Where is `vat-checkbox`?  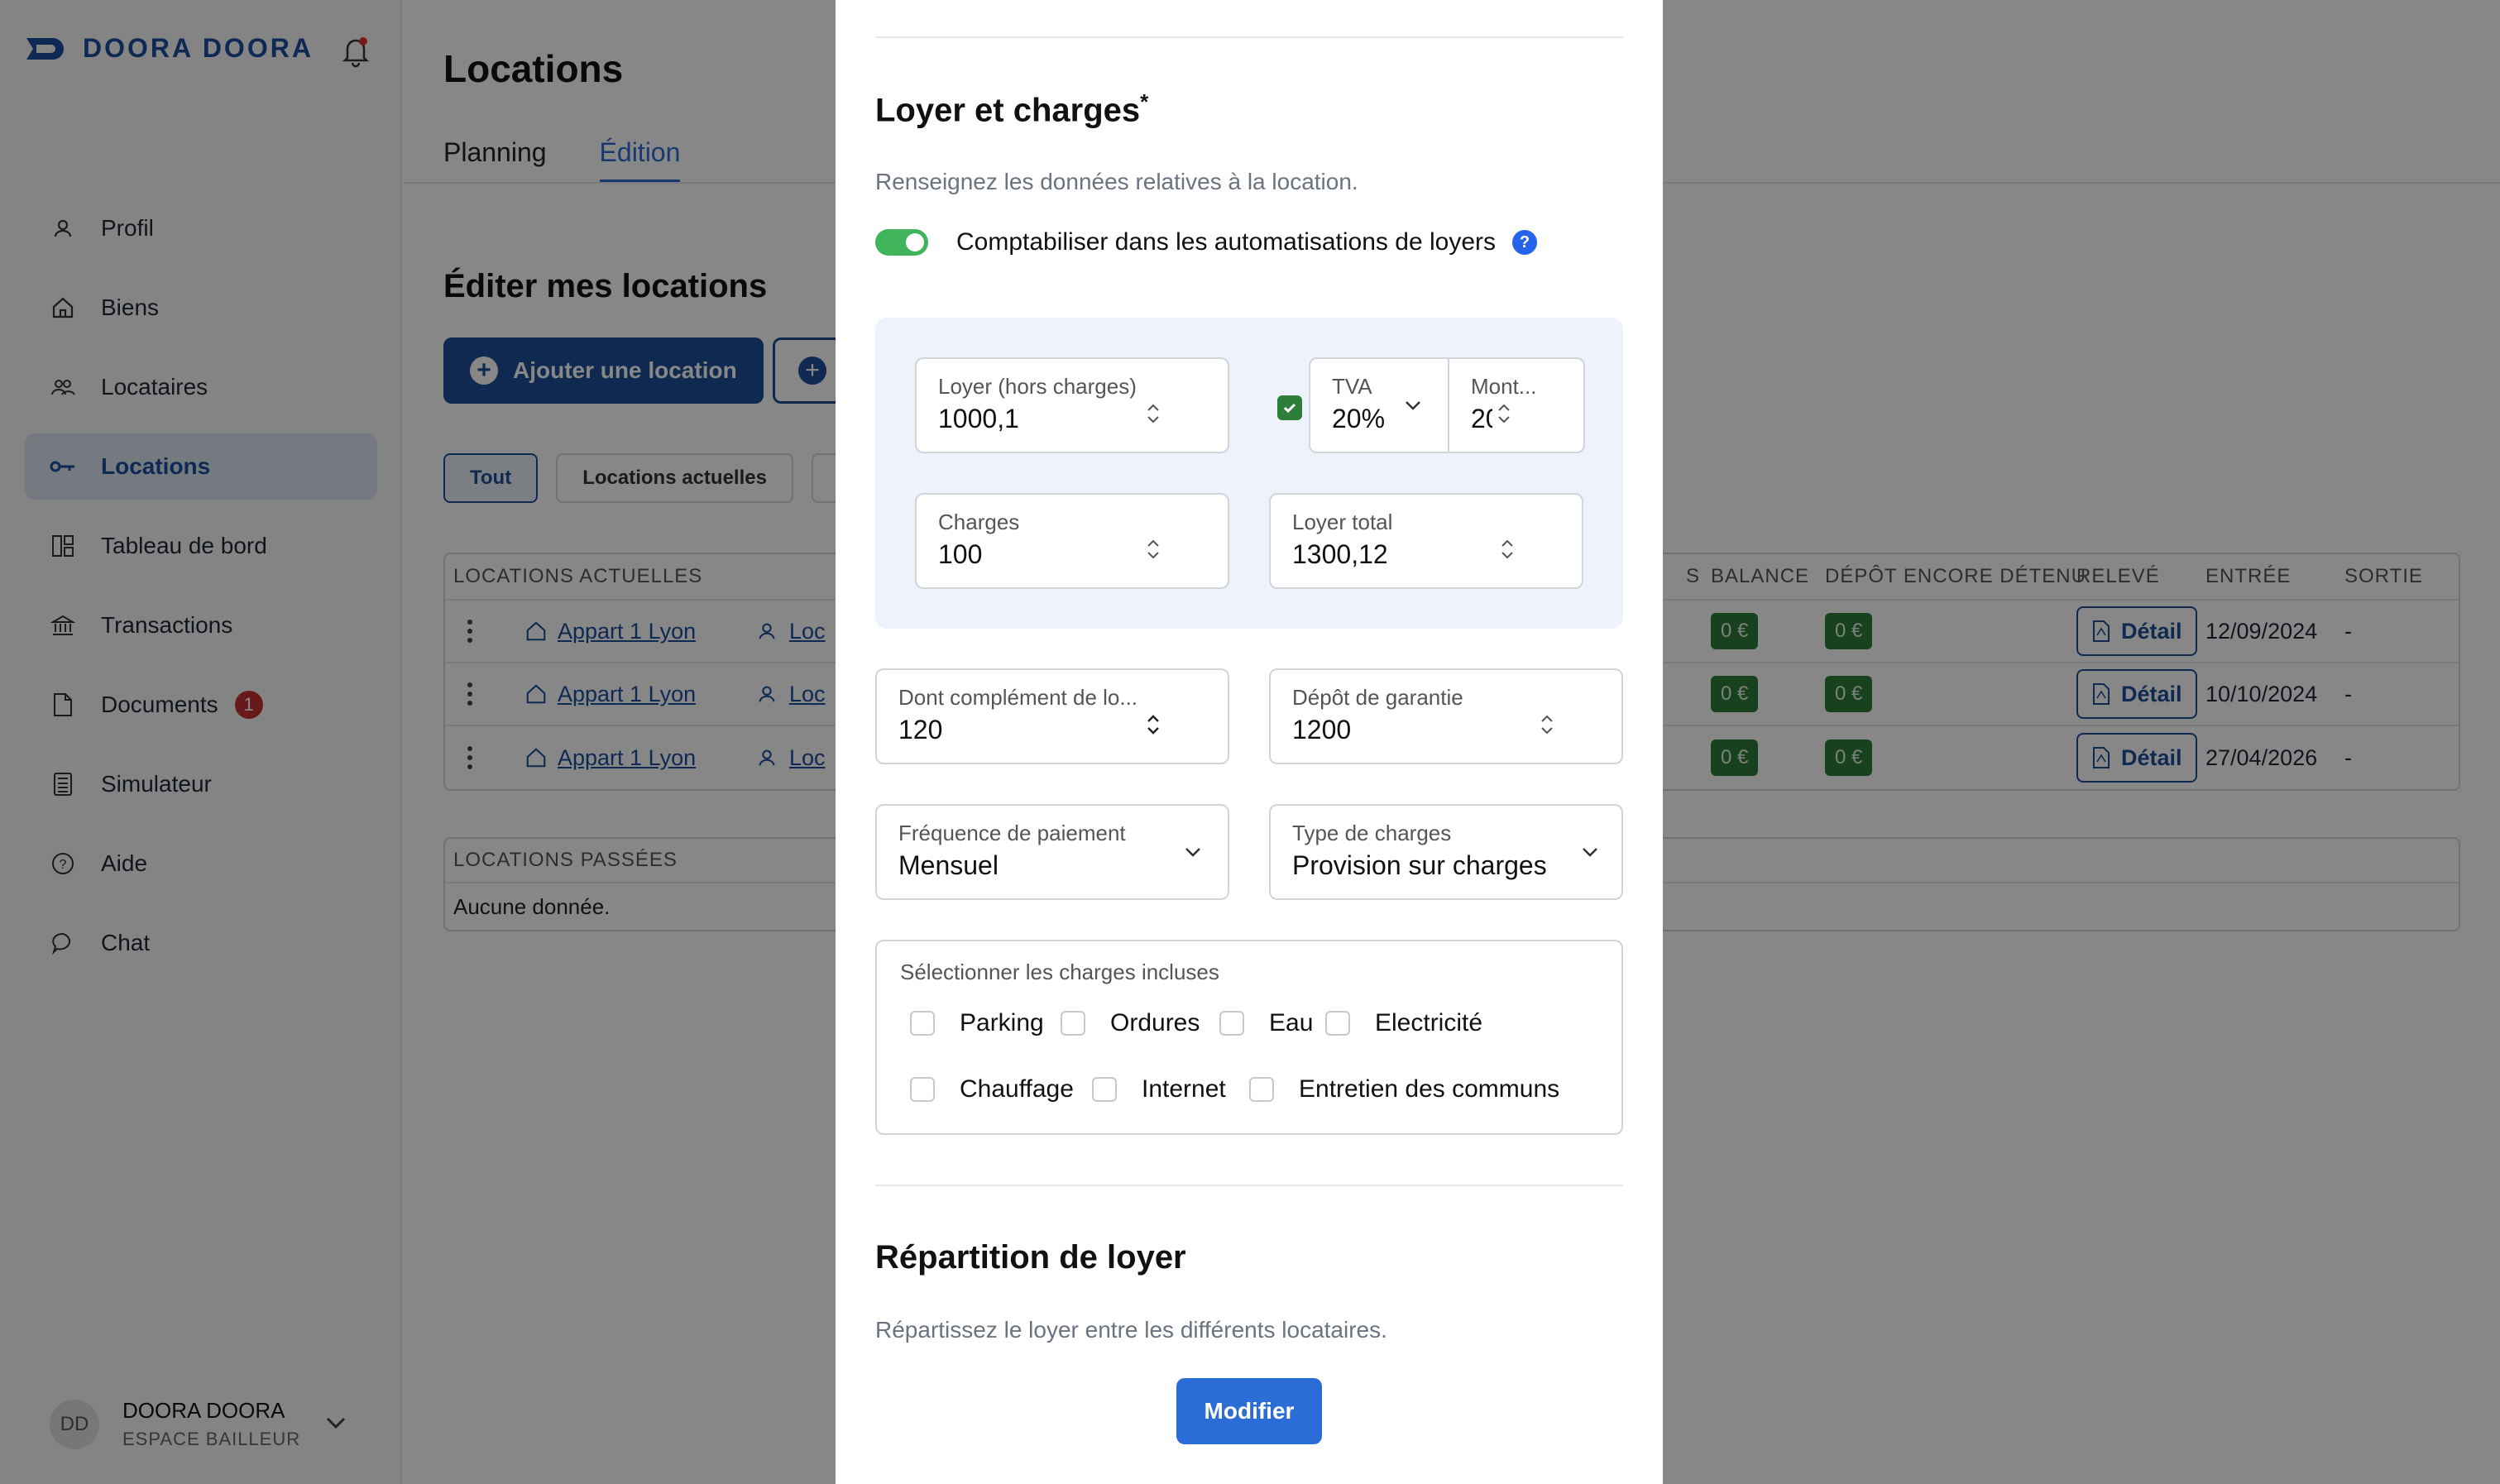
vat-checkbox is located at coordinates (1289, 407).